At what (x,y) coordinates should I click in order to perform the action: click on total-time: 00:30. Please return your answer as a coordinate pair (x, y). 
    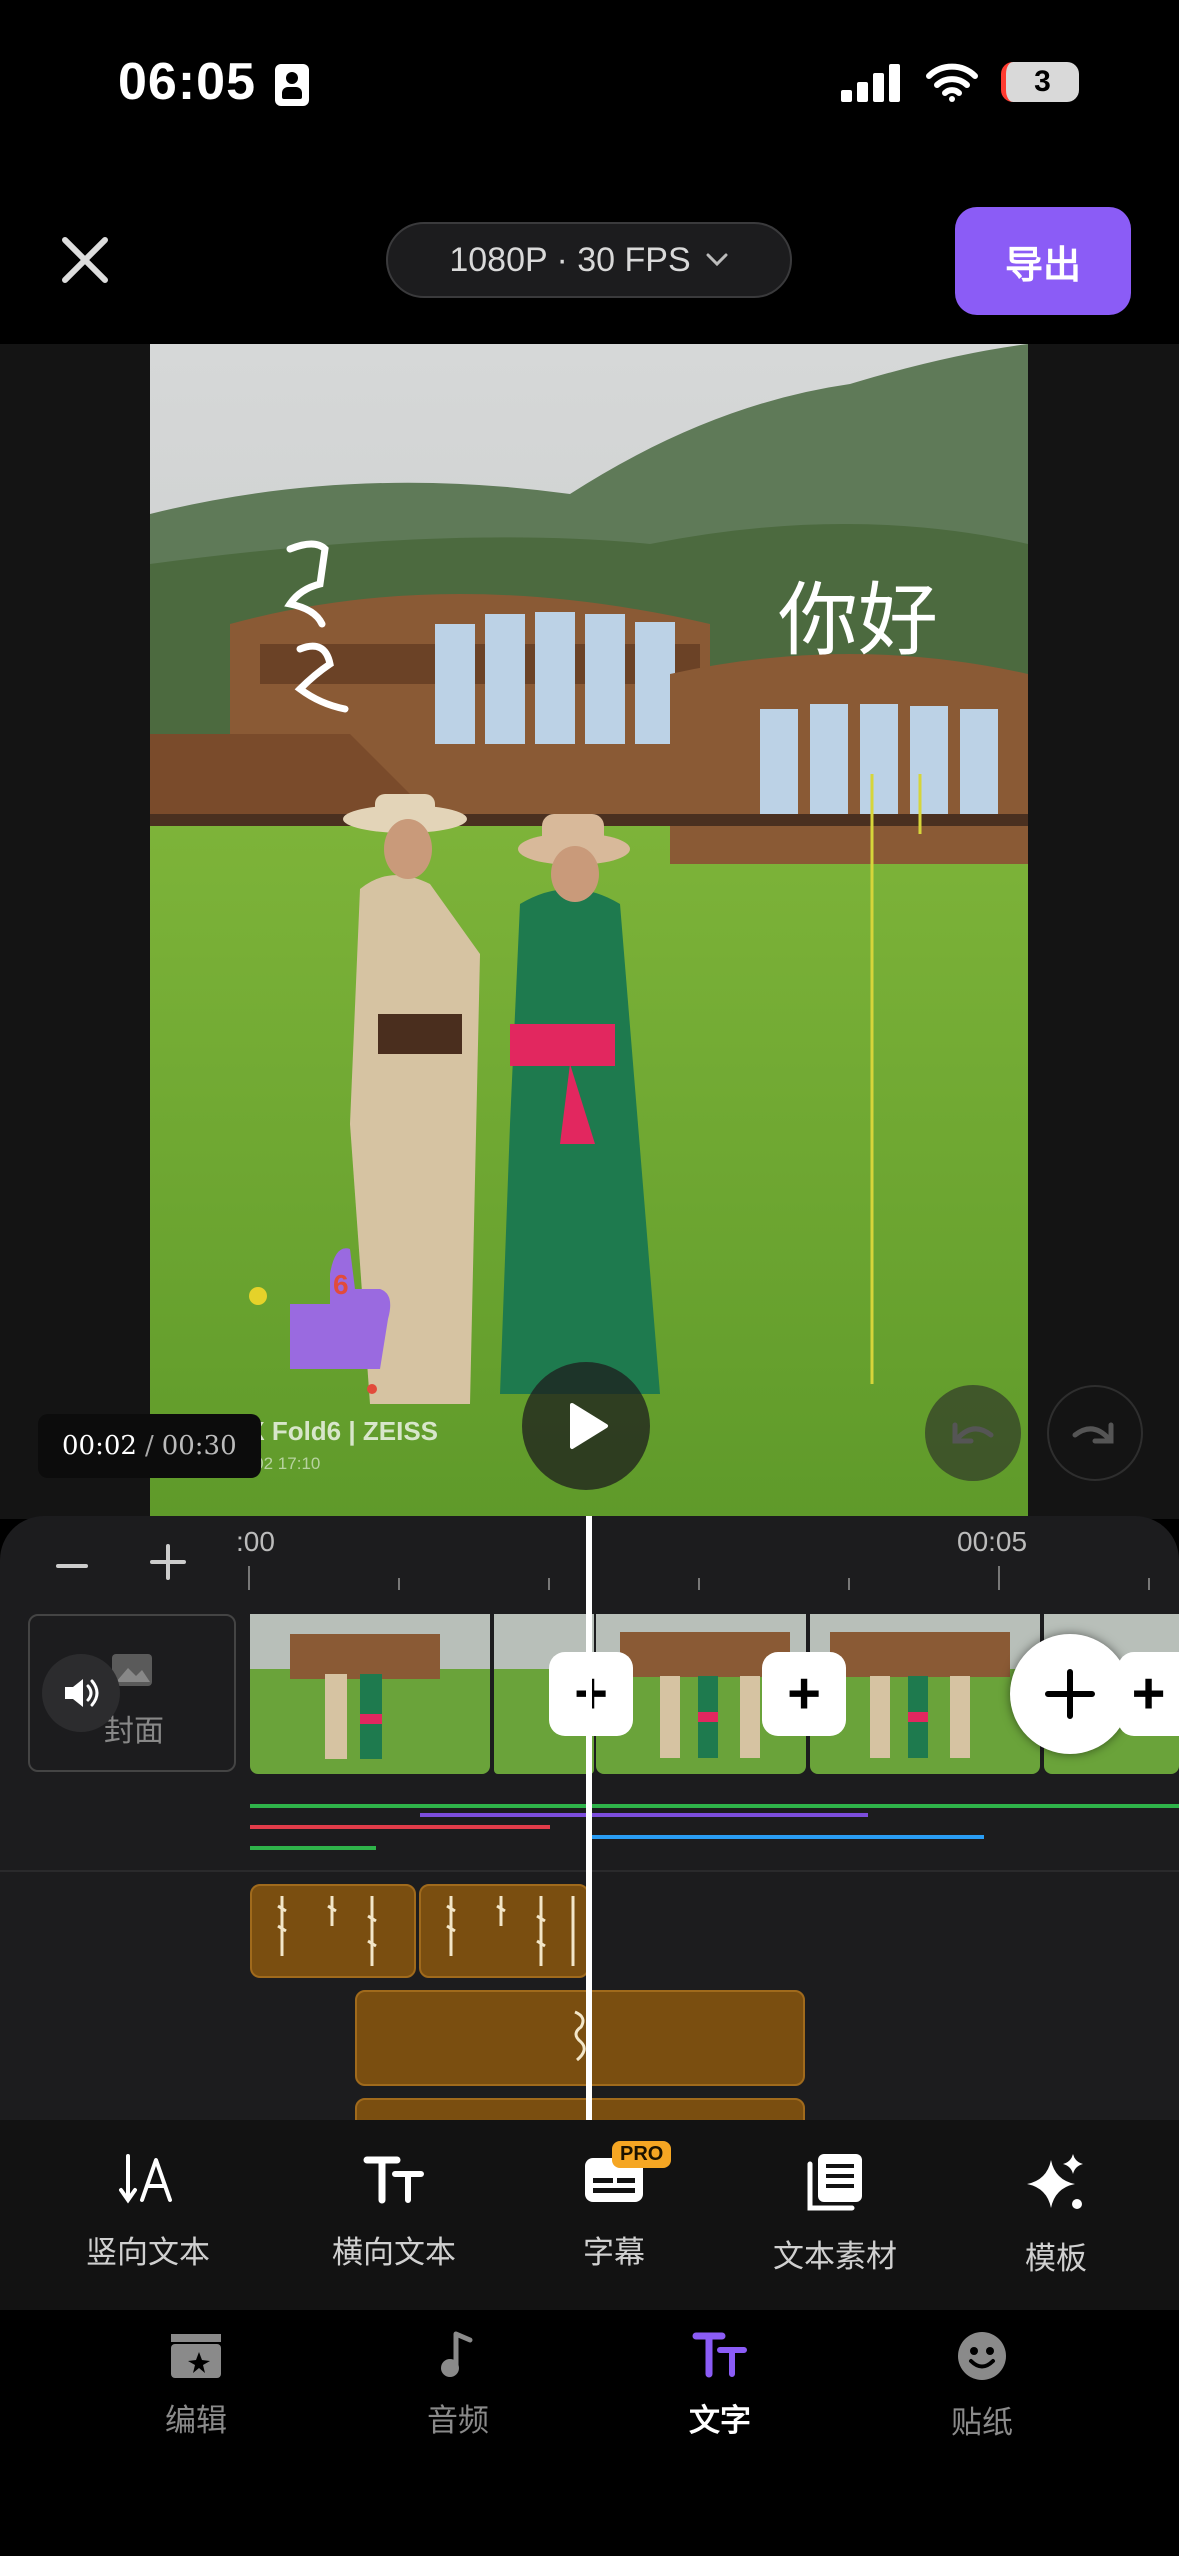
    Looking at the image, I should click on (199, 1446).